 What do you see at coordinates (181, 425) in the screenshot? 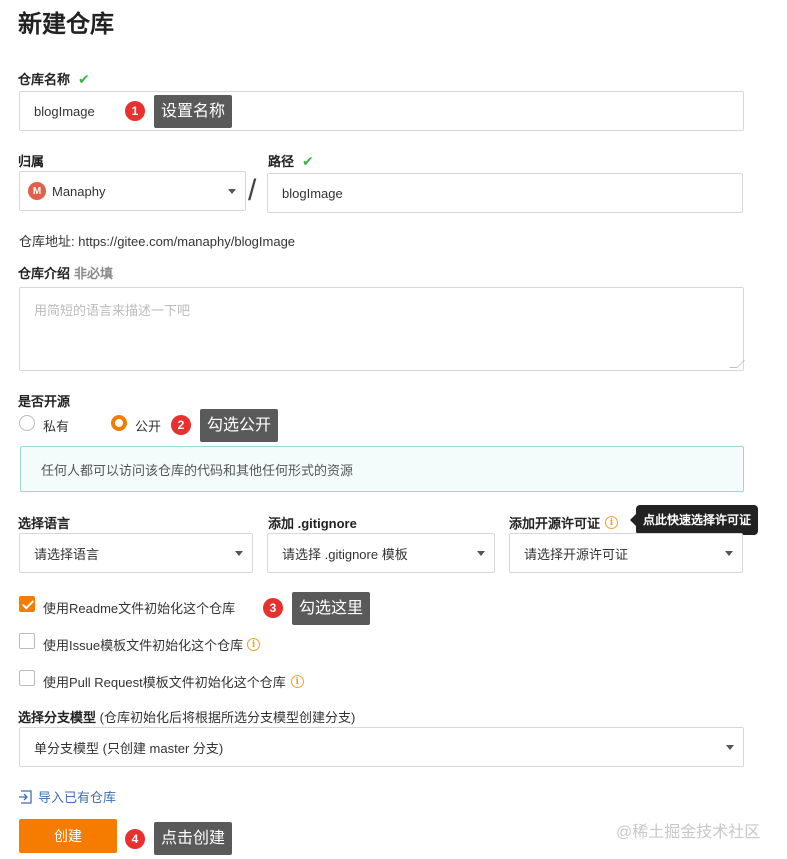
I see `step-badge-2: 2` at bounding box center [181, 425].